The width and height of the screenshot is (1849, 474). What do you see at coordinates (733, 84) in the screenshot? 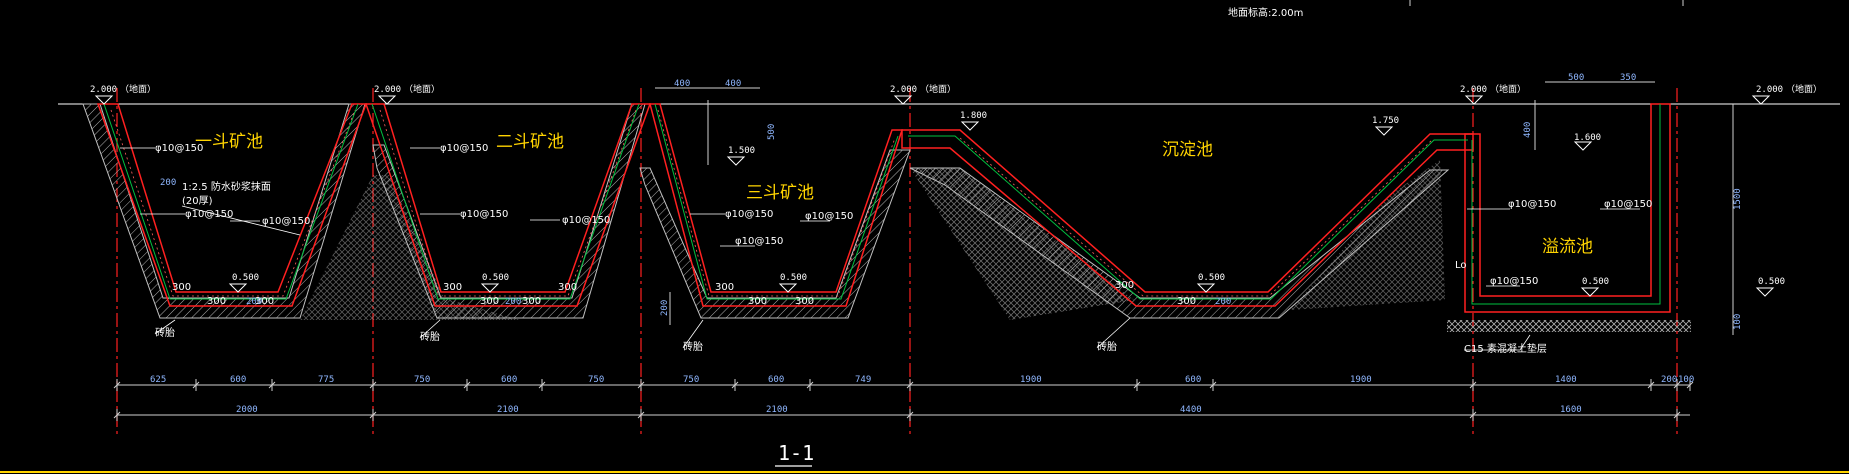
I see `top-dim-2: 400` at bounding box center [733, 84].